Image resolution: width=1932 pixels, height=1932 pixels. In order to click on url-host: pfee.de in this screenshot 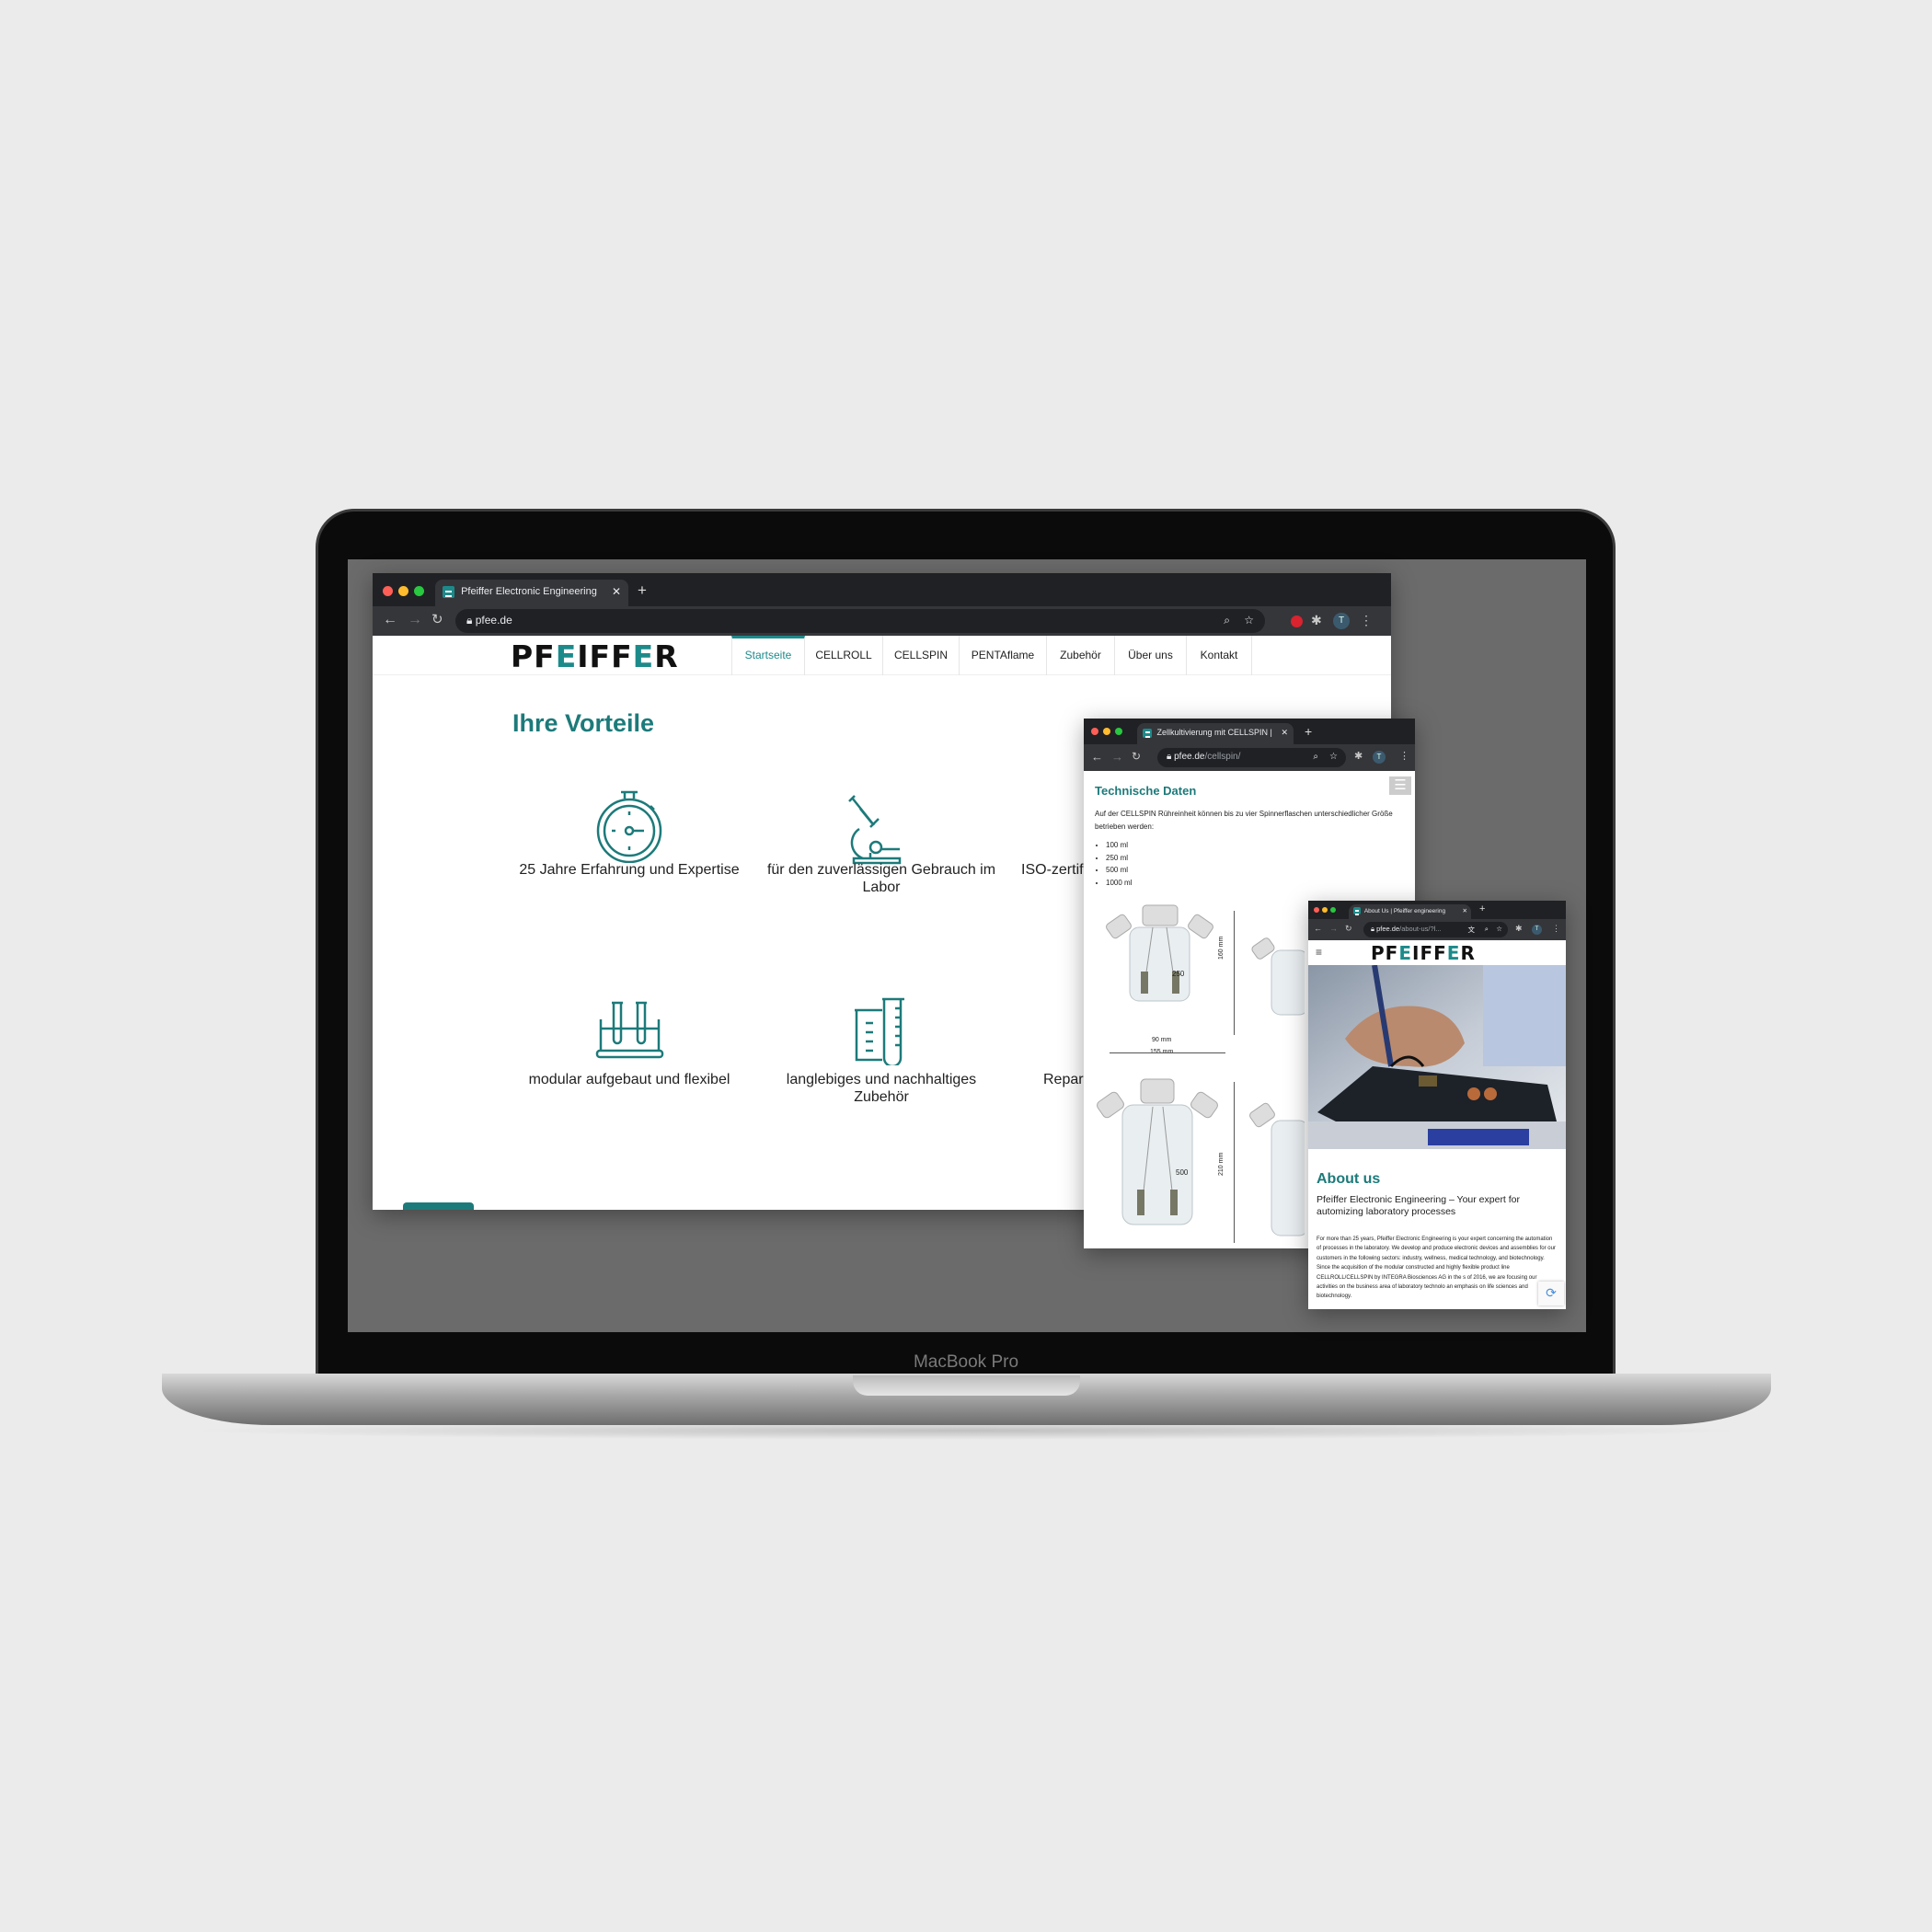, I will do `click(1189, 757)`.